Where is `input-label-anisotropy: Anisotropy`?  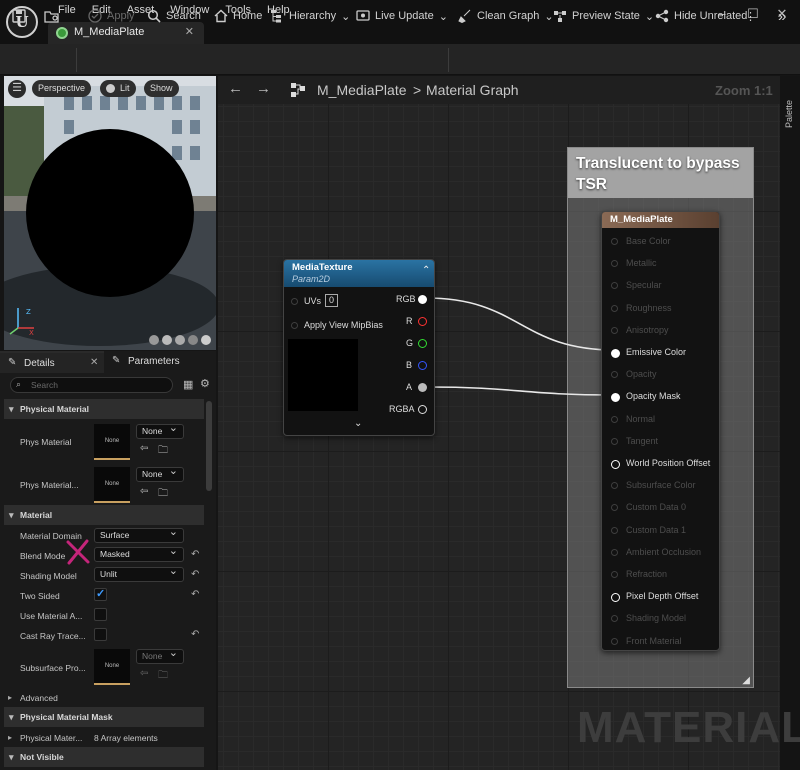 input-label-anisotropy: Anisotropy is located at coordinates (647, 329).